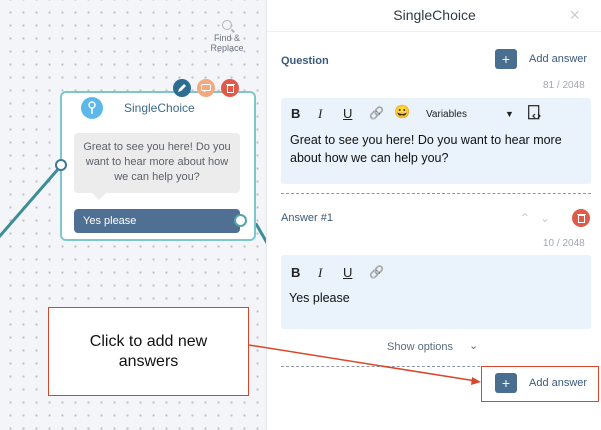  What do you see at coordinates (420, 347) in the screenshot?
I see `show-options-toggle: Show options` at bounding box center [420, 347].